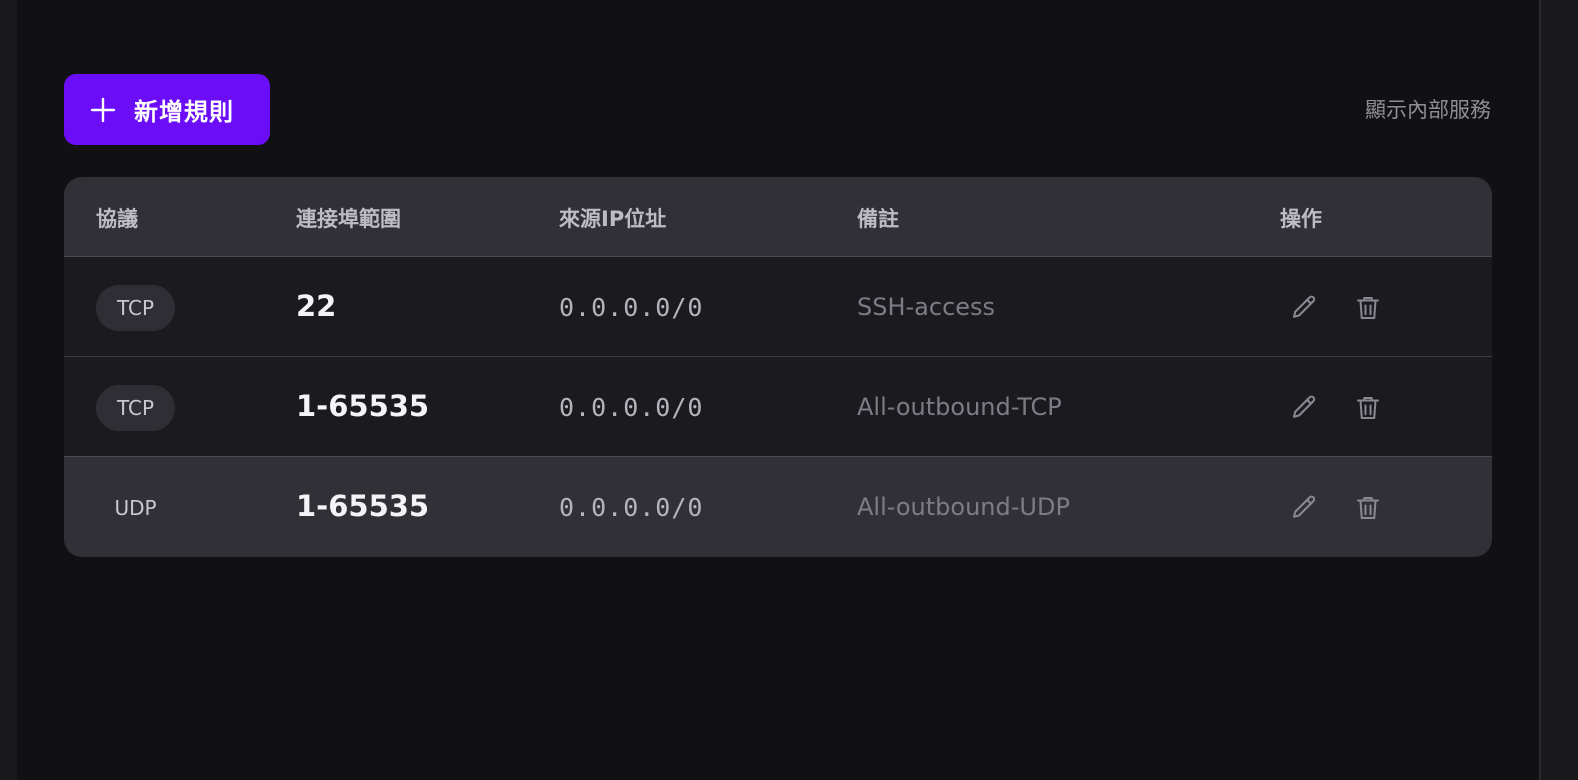 Image resolution: width=1578 pixels, height=780 pixels. I want to click on add-rule-button: 新增規則, so click(167, 109).